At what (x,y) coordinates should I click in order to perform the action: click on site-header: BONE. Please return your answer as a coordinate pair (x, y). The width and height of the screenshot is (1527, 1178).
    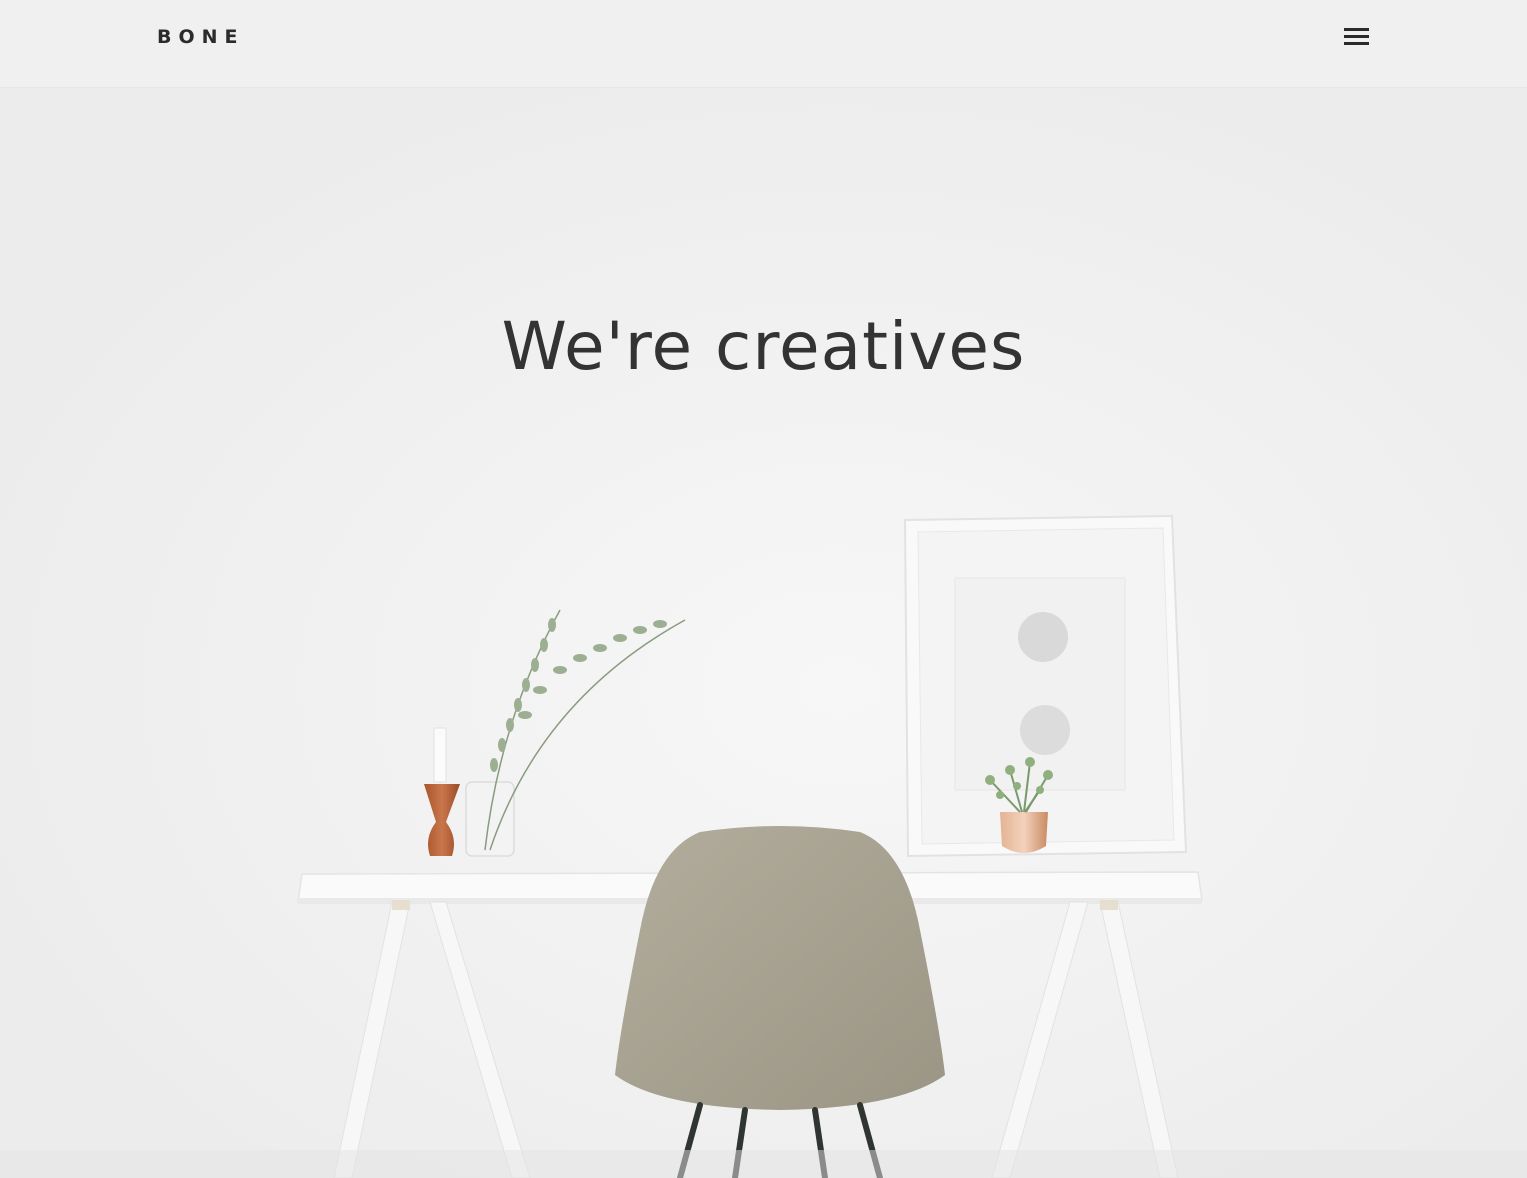
    Looking at the image, I should click on (763, 44).